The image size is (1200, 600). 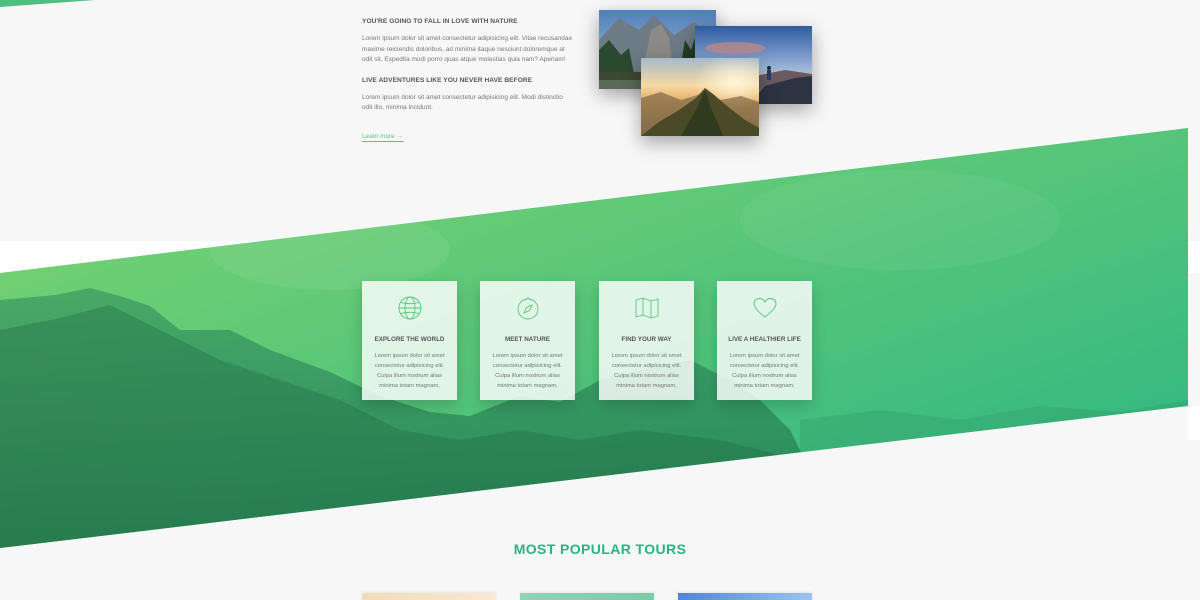 I want to click on feature-title: MEET NATURE, so click(x=527, y=339).